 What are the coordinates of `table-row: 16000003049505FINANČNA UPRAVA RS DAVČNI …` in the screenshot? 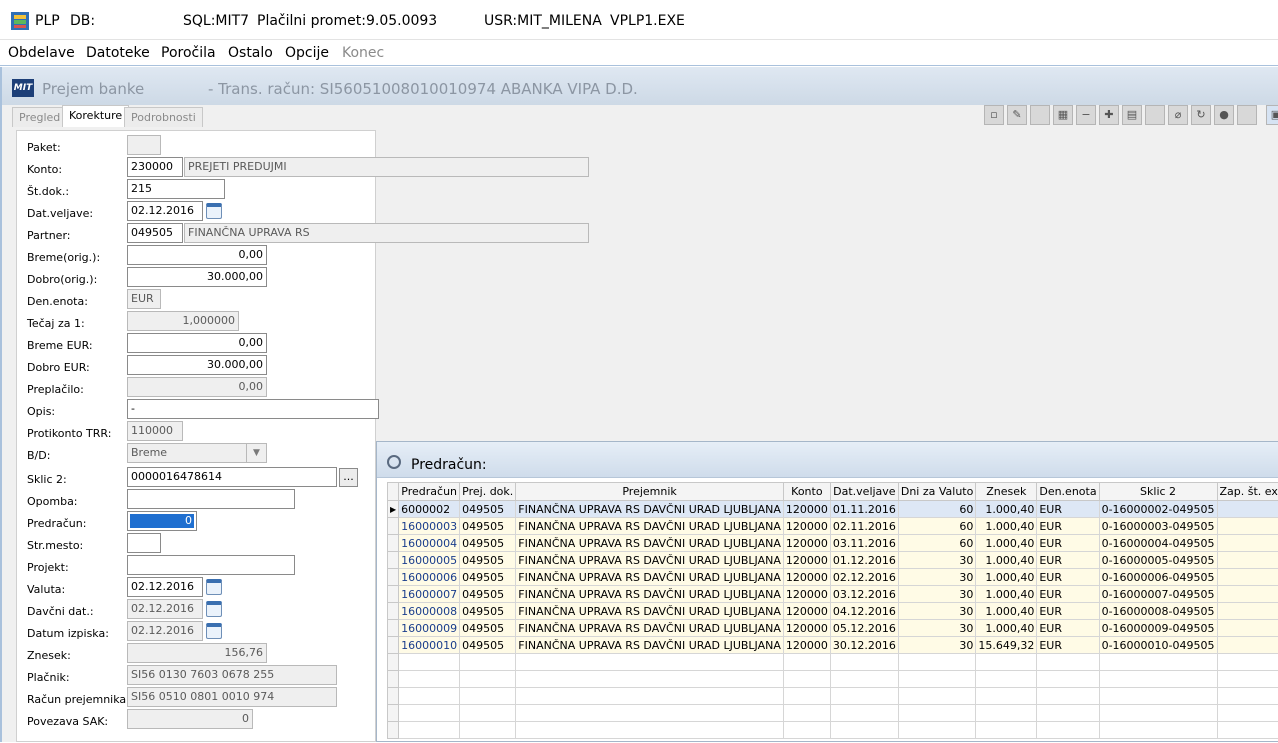 It's located at (833, 526).